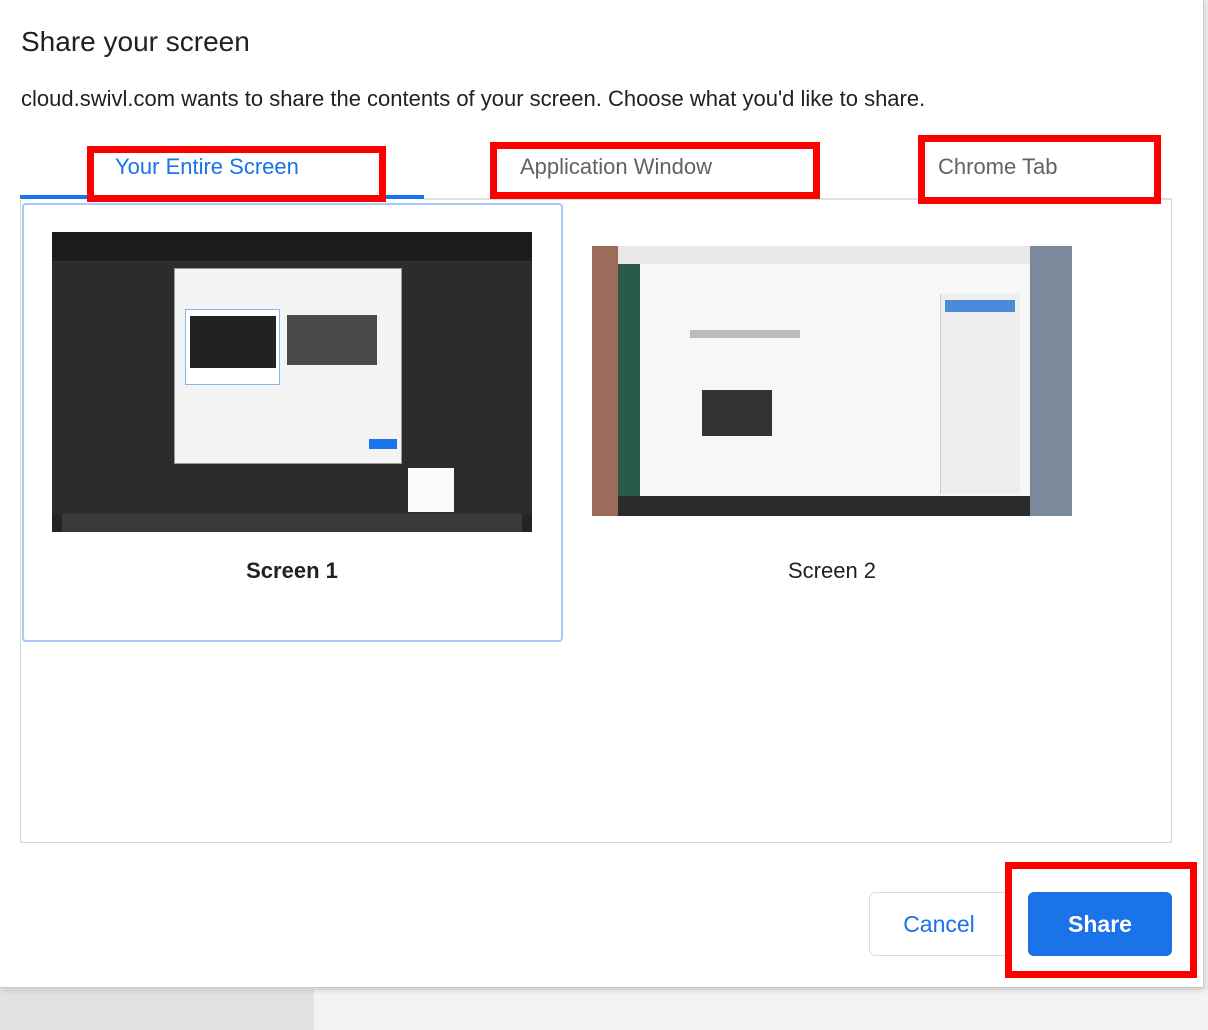  I want to click on thumb-menubar, so click(292, 247).